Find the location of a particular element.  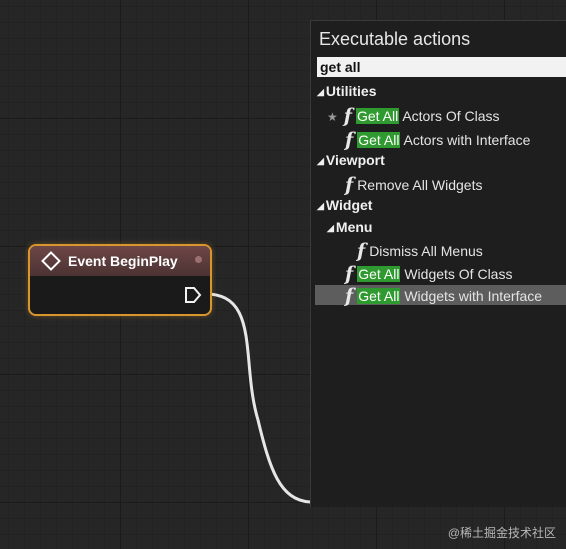

favorite-star-icon: ★ is located at coordinates (332, 117).